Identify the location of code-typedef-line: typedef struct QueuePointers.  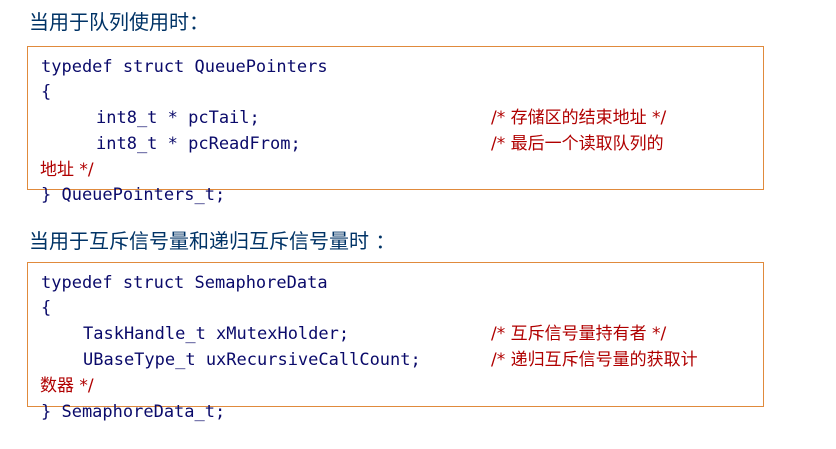
(184, 67).